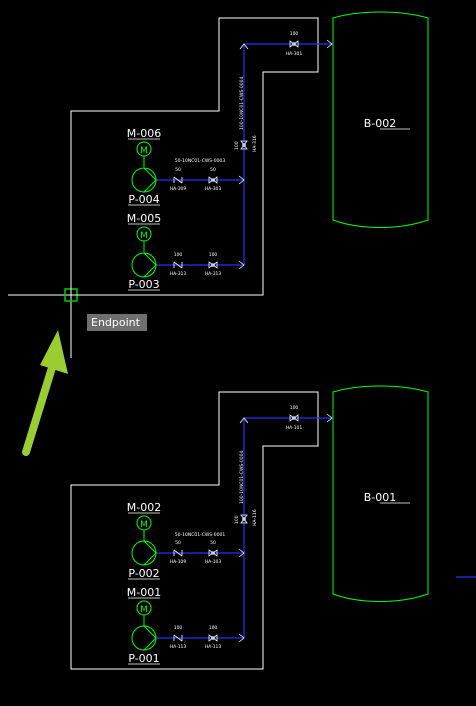  What do you see at coordinates (213, 274) in the screenshot?
I see `lower-gate-tag: HA-313` at bounding box center [213, 274].